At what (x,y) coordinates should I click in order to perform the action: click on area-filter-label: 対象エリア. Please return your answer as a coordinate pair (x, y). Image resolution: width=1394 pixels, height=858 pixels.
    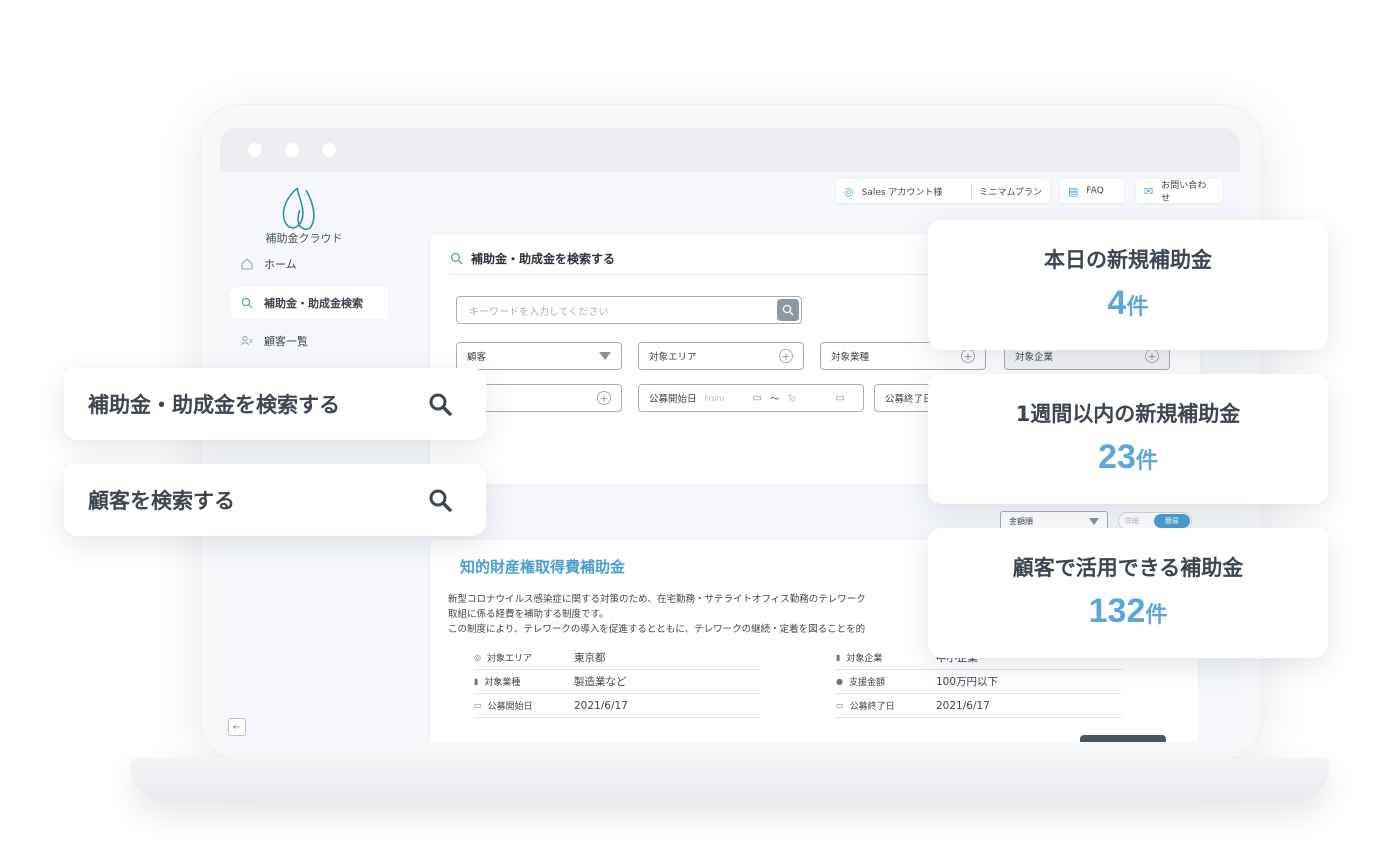
    Looking at the image, I should click on (673, 357).